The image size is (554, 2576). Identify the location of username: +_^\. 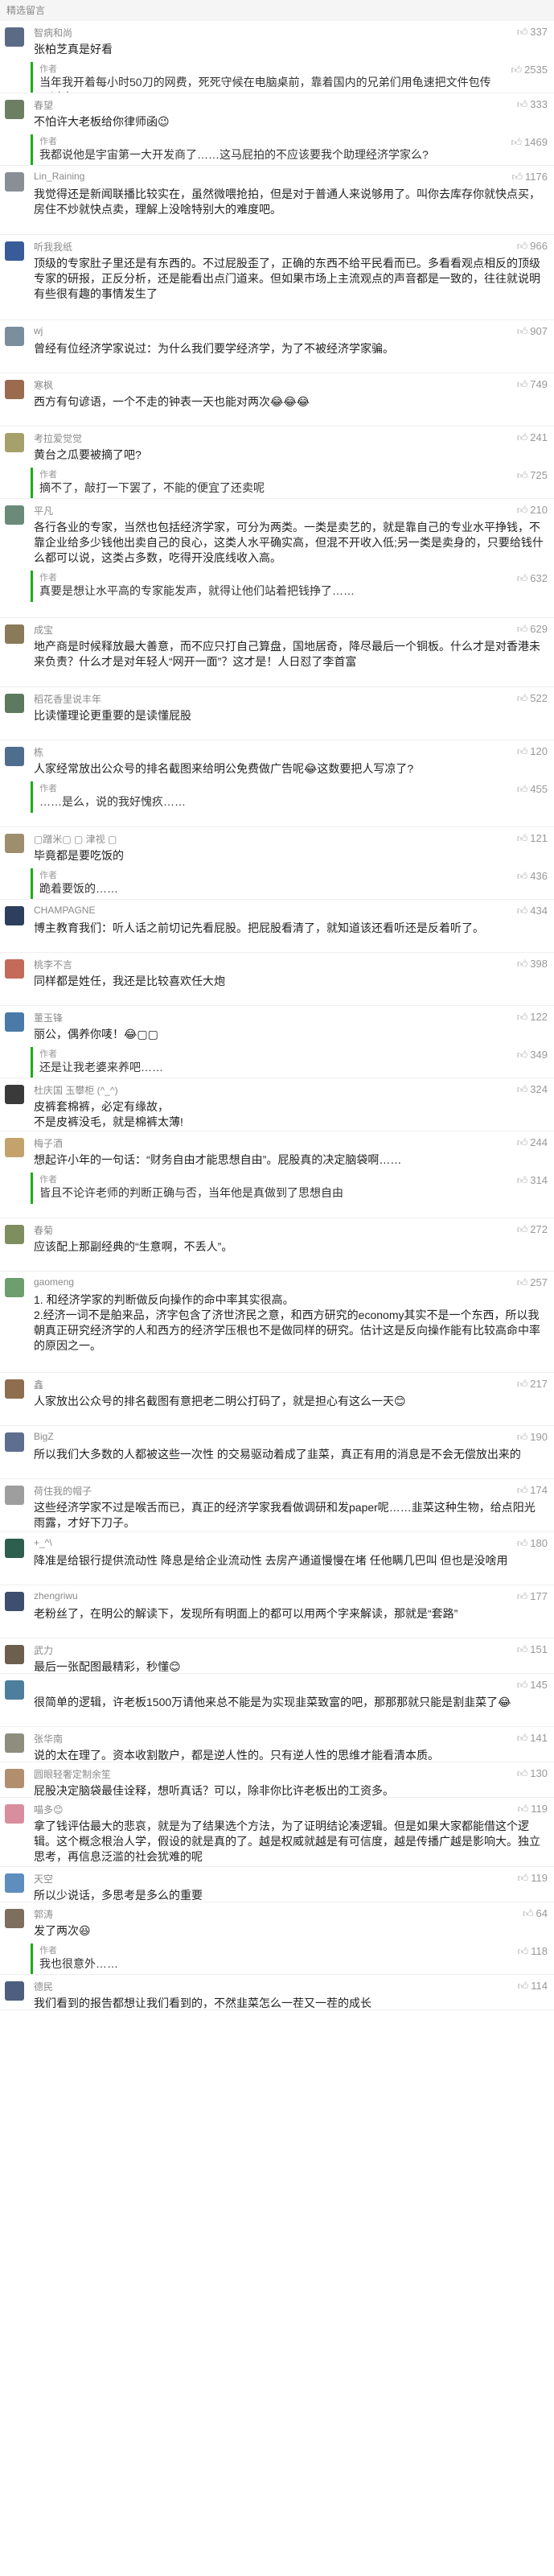
(43, 1542).